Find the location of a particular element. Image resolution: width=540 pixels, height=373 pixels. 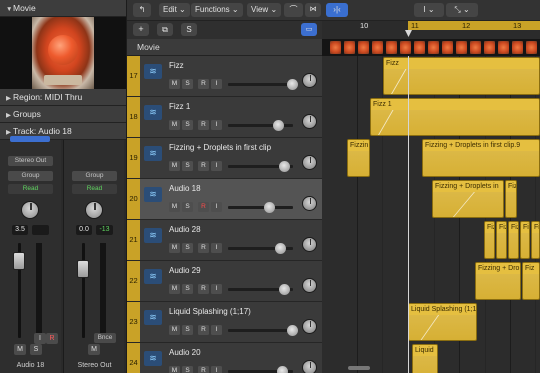

track-name: Audio 28 is located at coordinates (243, 229).